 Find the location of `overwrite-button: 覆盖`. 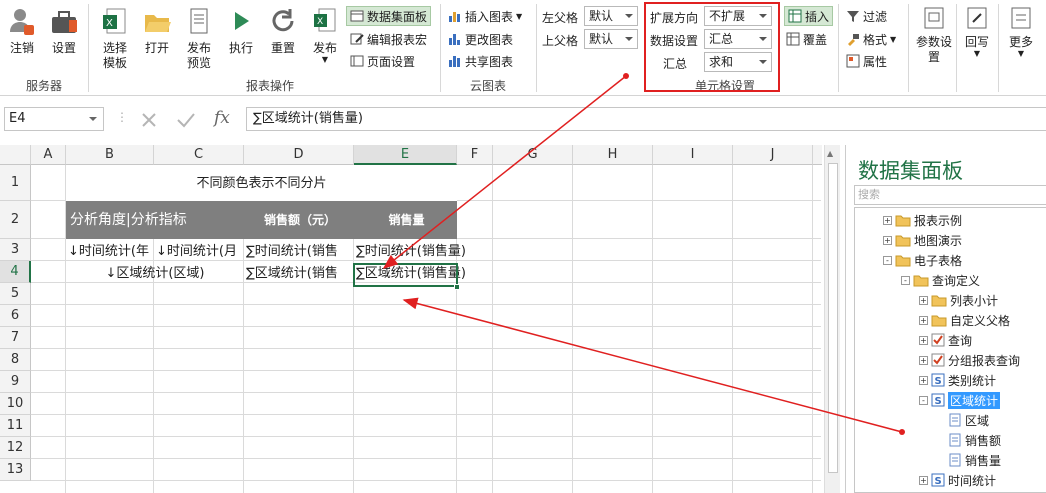

overwrite-button: 覆盖 is located at coordinates (806, 39).